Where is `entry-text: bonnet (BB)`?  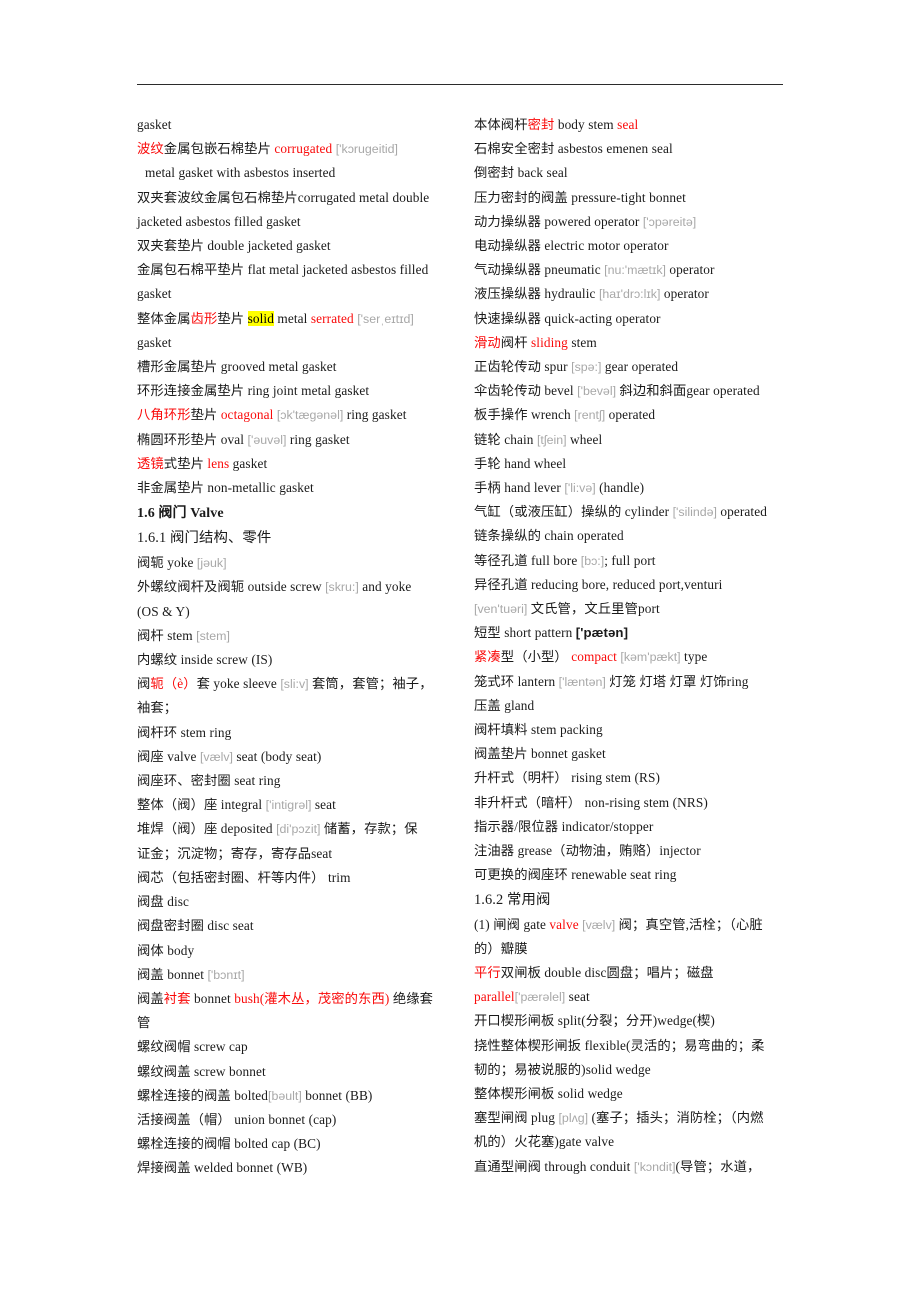
entry-text: bonnet (BB) is located at coordinates (337, 1095).